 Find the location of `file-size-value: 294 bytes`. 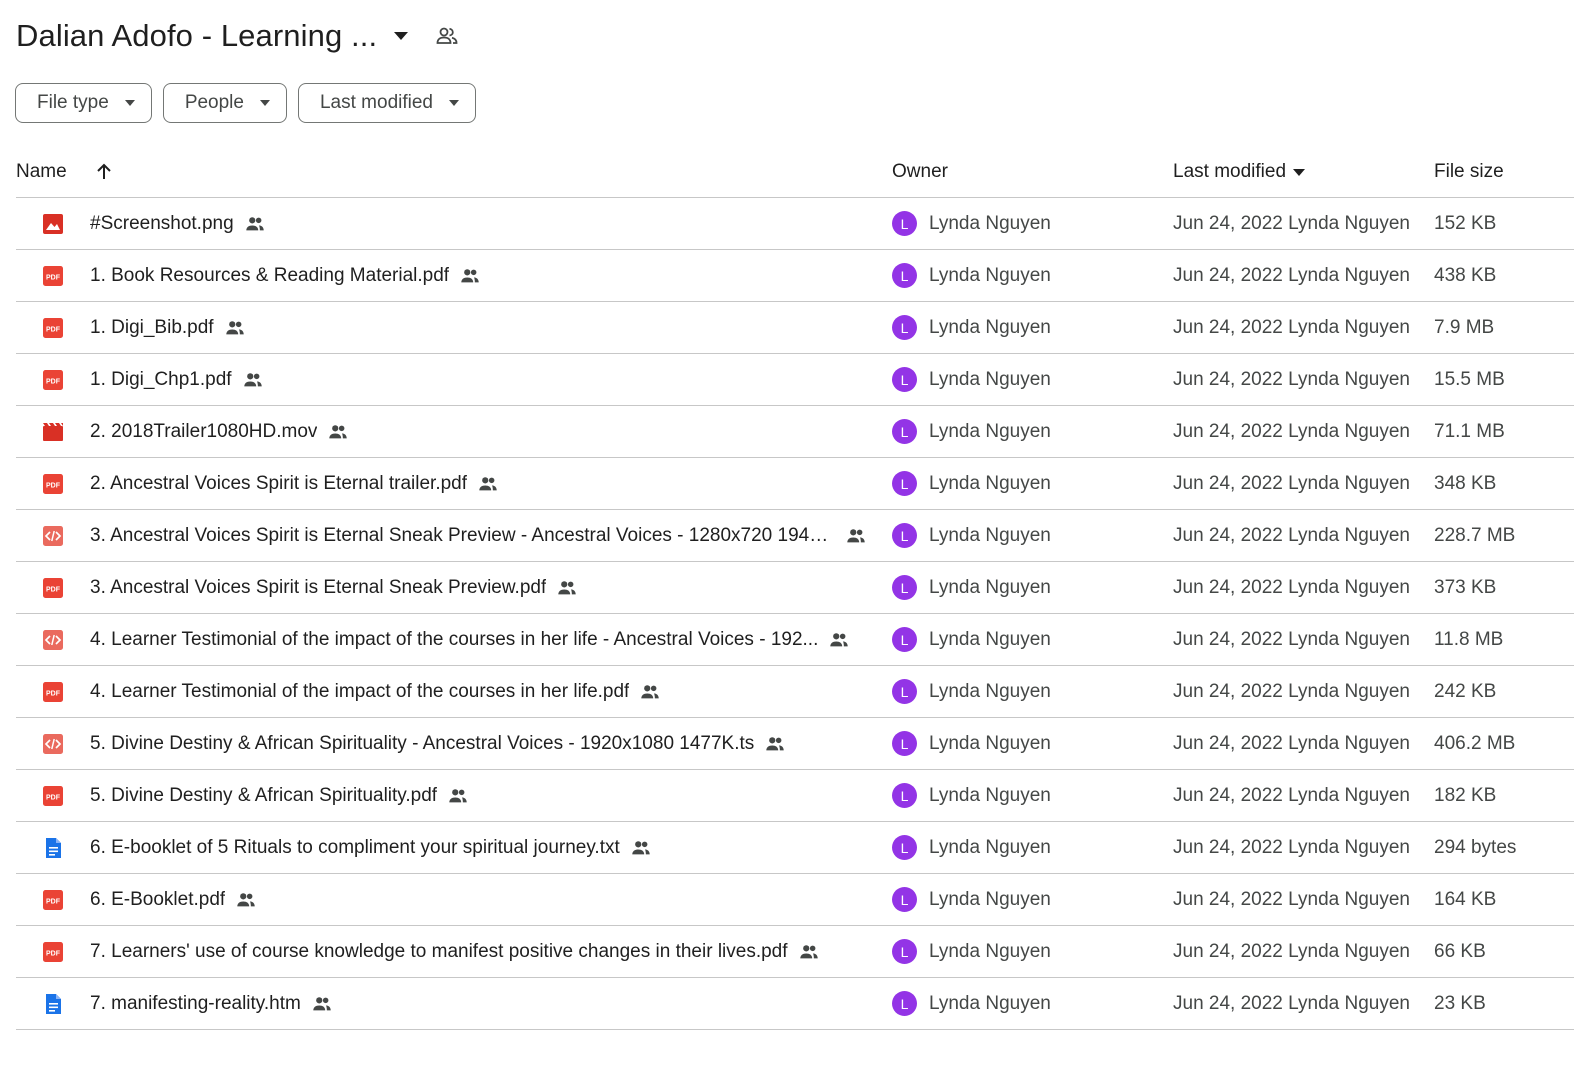

file-size-value: 294 bytes is located at coordinates (1475, 847).